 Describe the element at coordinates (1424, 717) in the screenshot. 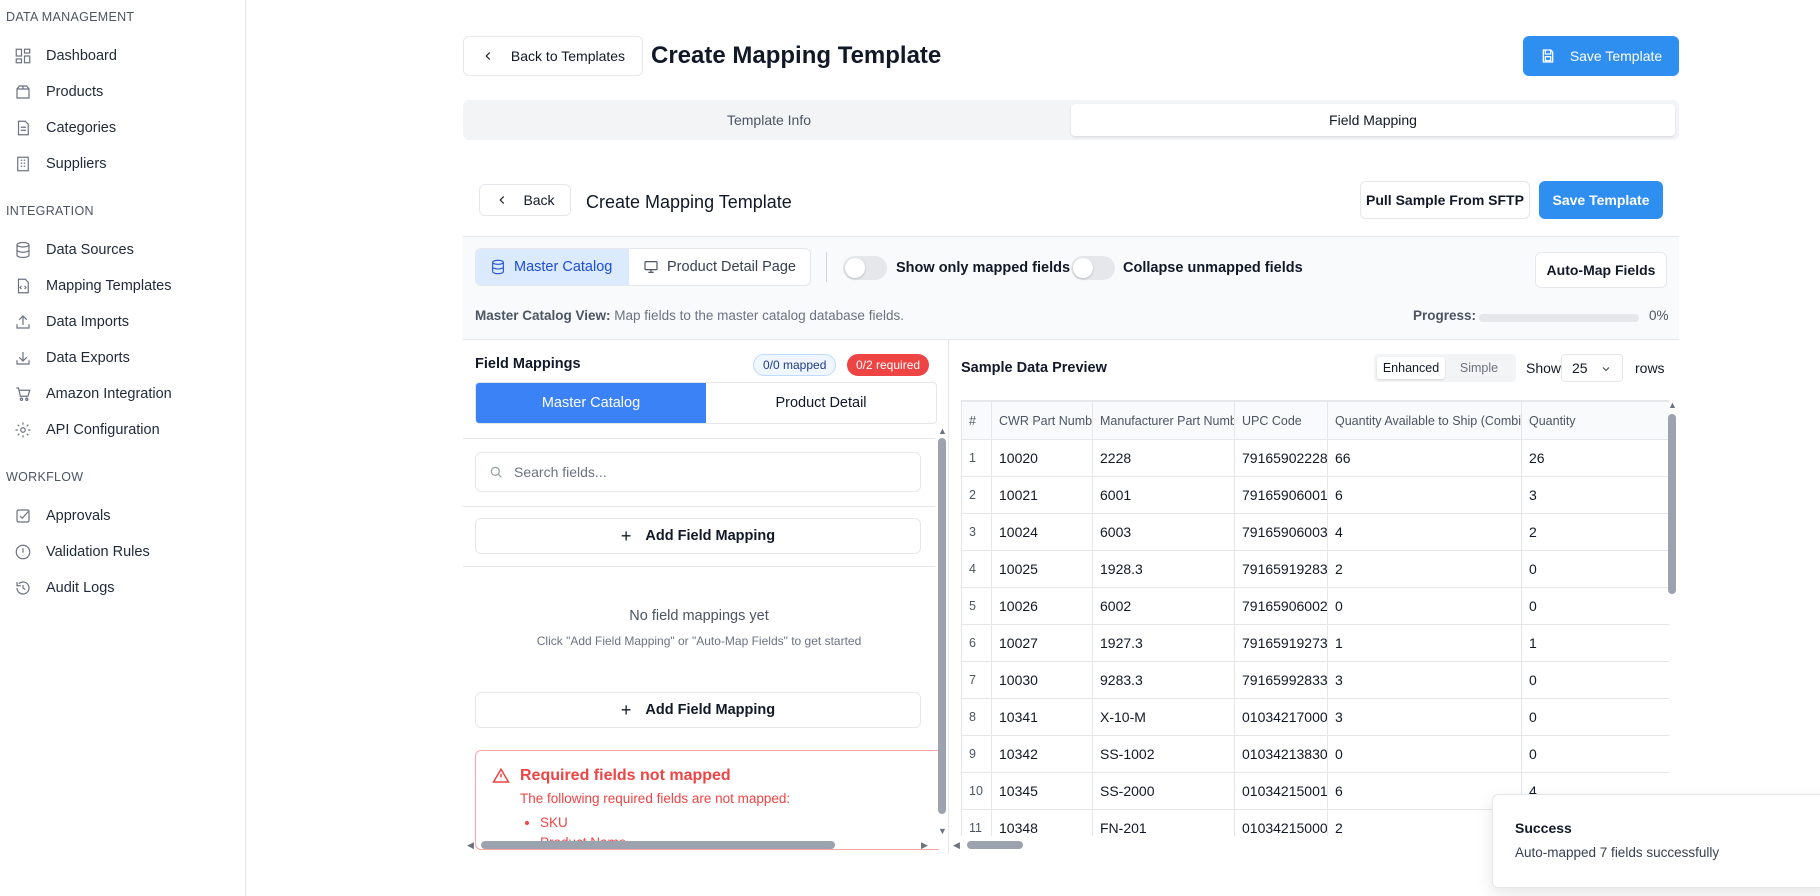

I see `table-cell: 3` at that location.